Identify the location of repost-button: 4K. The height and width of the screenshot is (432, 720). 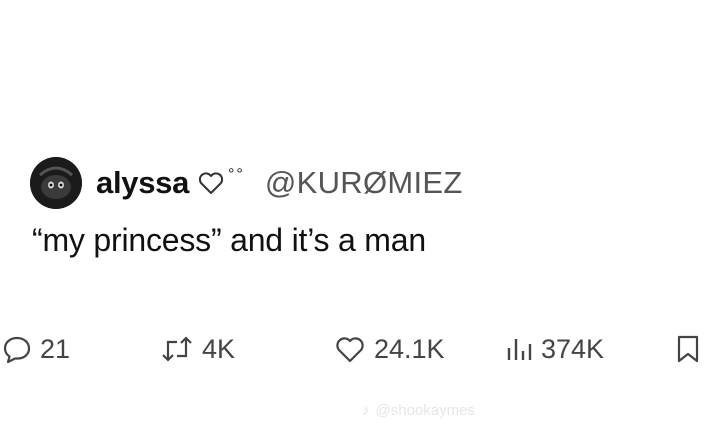
(197, 349).